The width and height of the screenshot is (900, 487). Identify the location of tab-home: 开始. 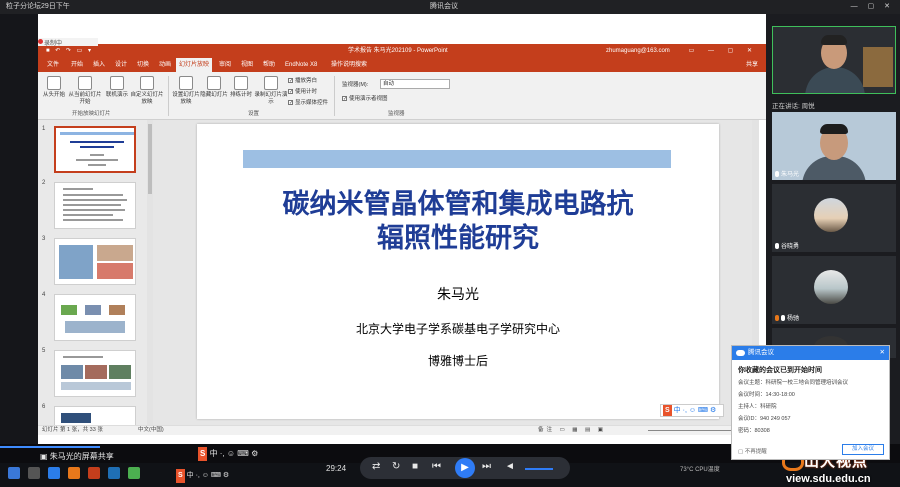
(77, 65).